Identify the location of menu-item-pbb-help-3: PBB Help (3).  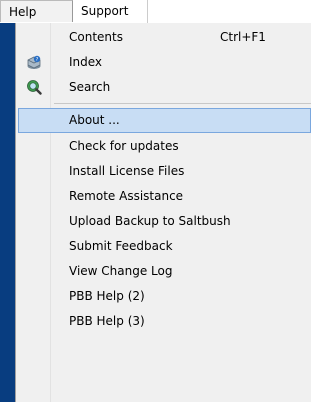
(163, 321).